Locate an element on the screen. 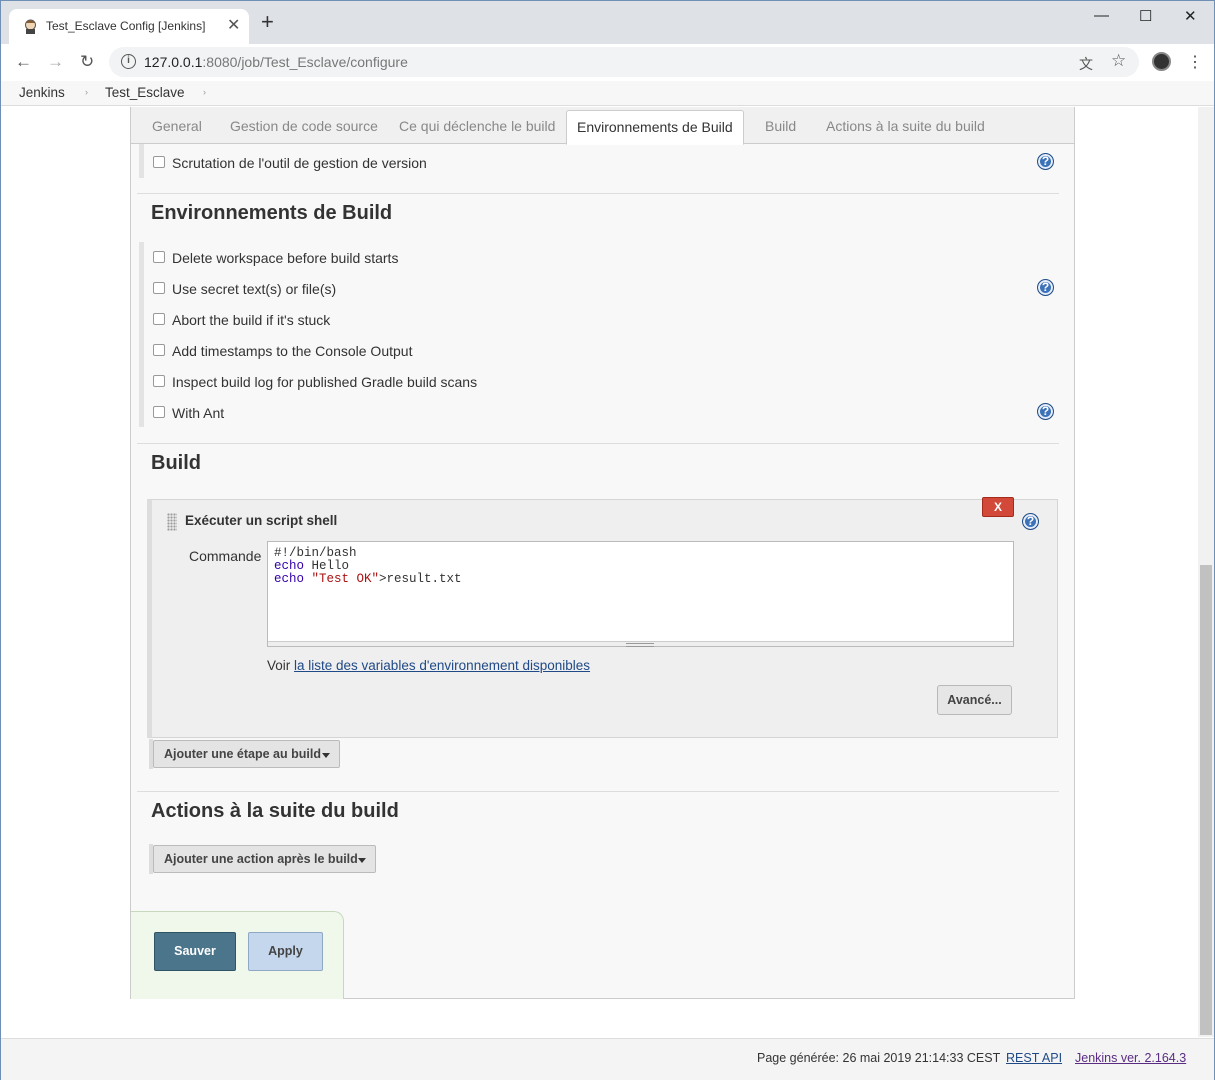 This screenshot has width=1215, height=1080. browser-tab: Test_Esclave Config [Jenkins] ✕ is located at coordinates (129, 26).